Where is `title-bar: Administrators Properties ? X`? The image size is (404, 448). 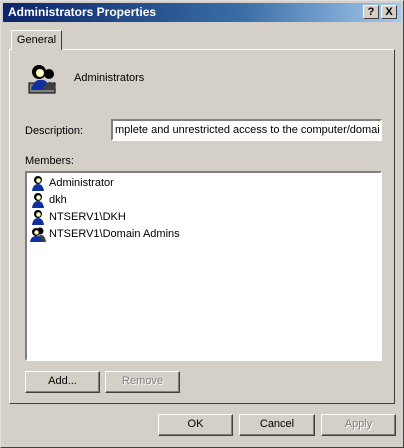 title-bar: Administrators Properties ? X is located at coordinates (202, 12).